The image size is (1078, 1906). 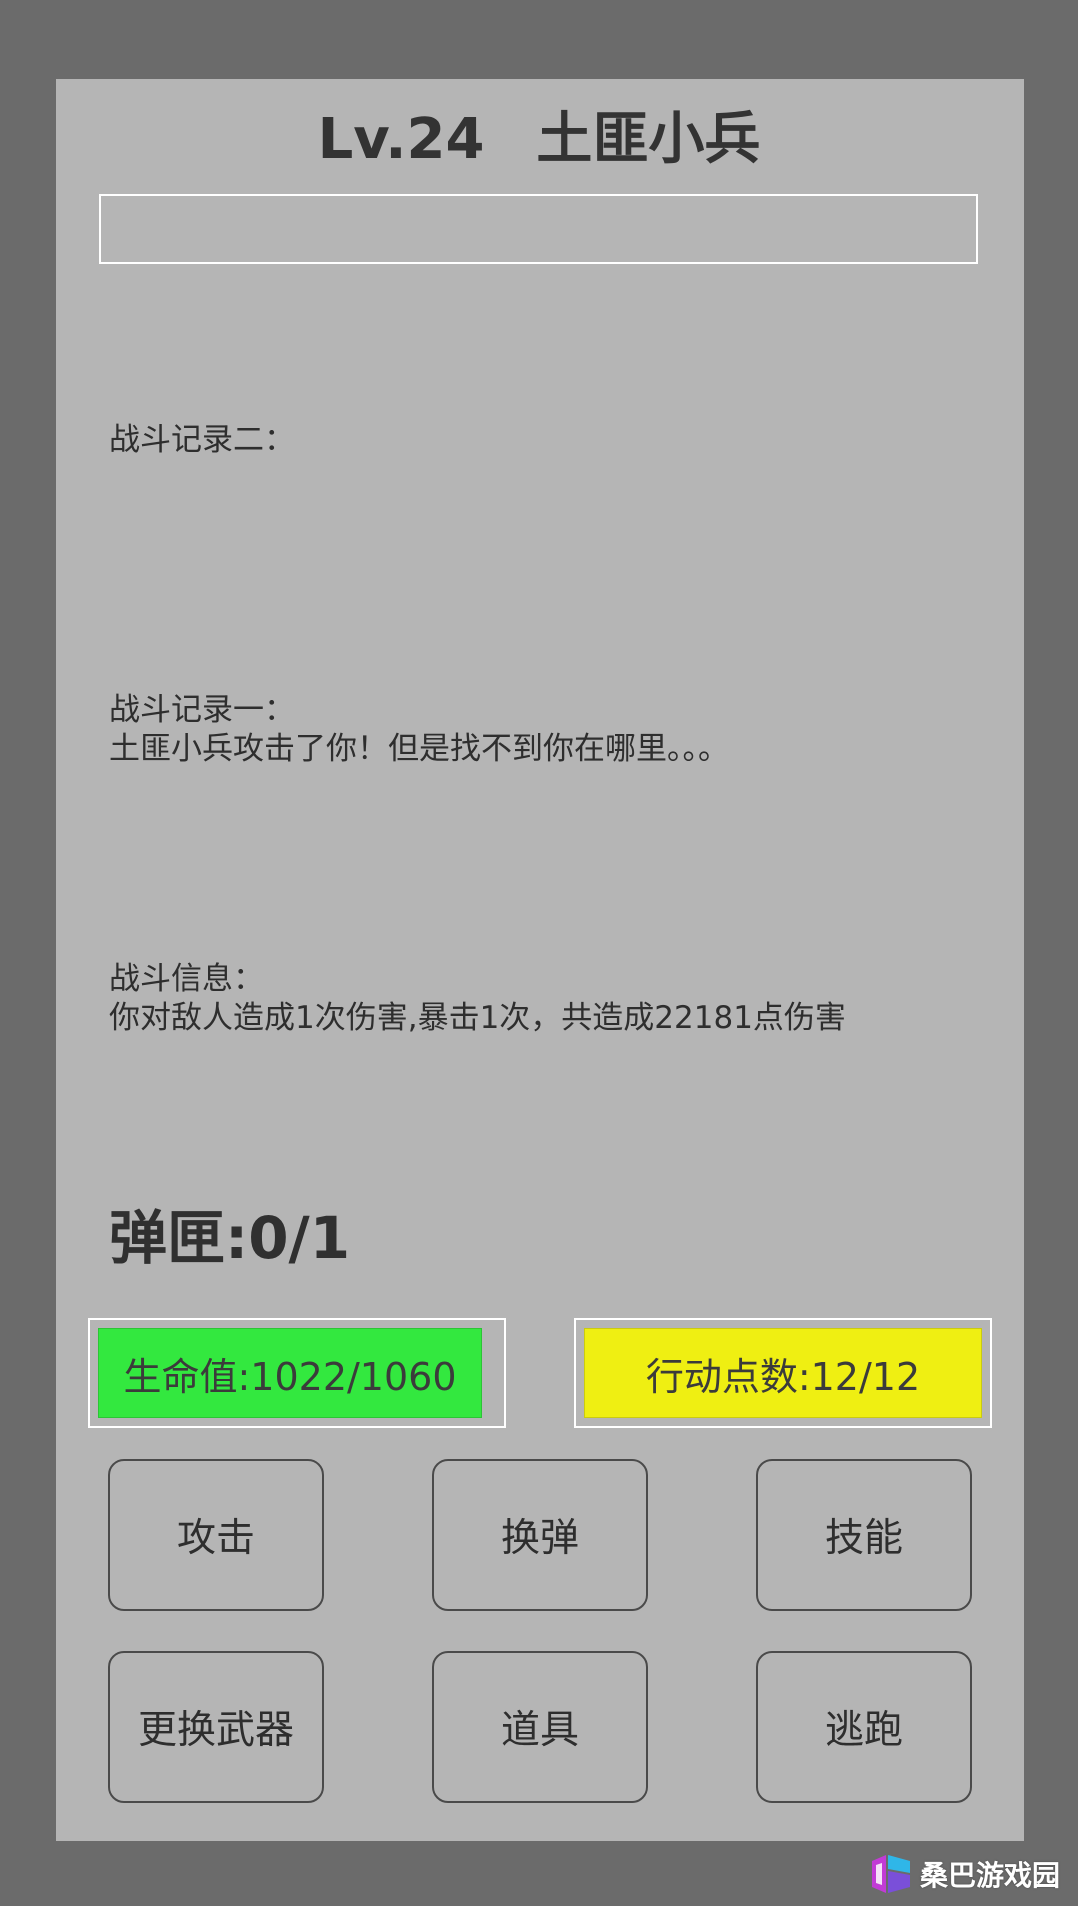 I want to click on player-hp-box: 生命值:1022/1060, so click(x=297, y=1373).